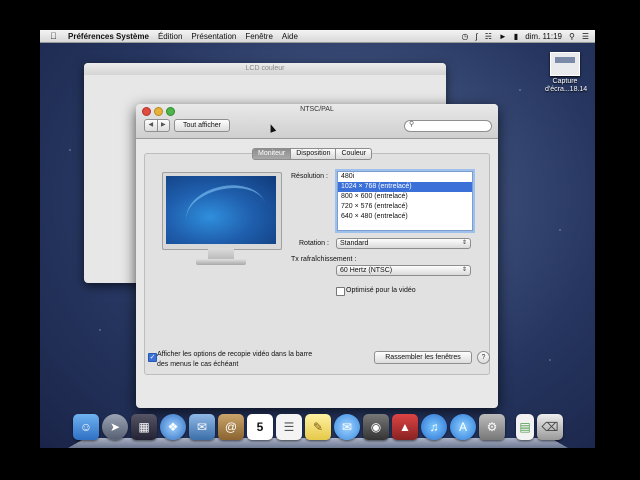 This screenshot has width=640, height=480. What do you see at coordinates (483, 357) in the screenshot?
I see `help-button: ?` at bounding box center [483, 357].